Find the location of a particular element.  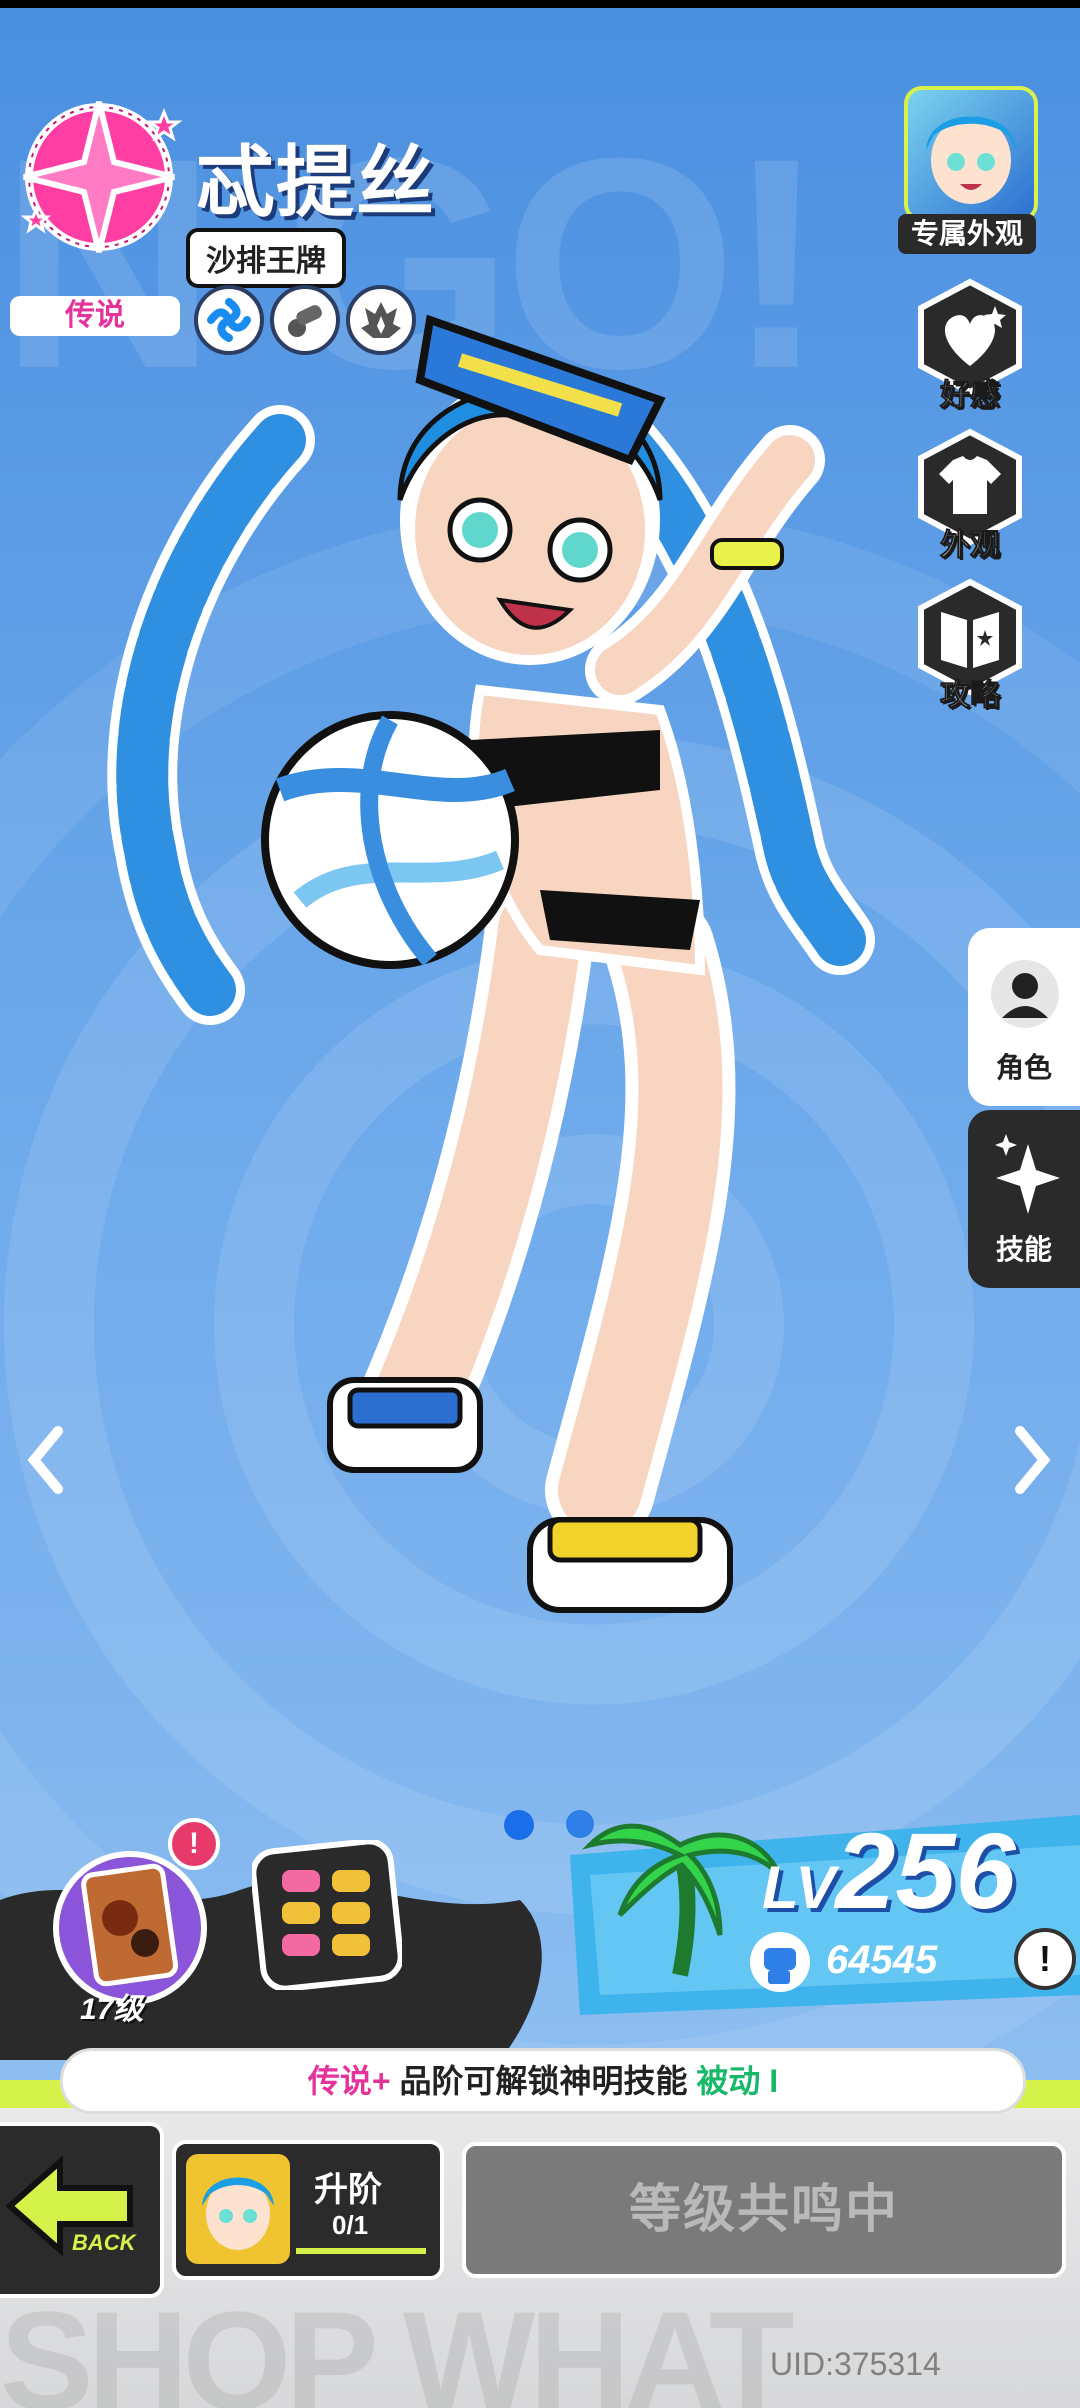

hint-rarity: 传说+ is located at coordinates (349, 2081).